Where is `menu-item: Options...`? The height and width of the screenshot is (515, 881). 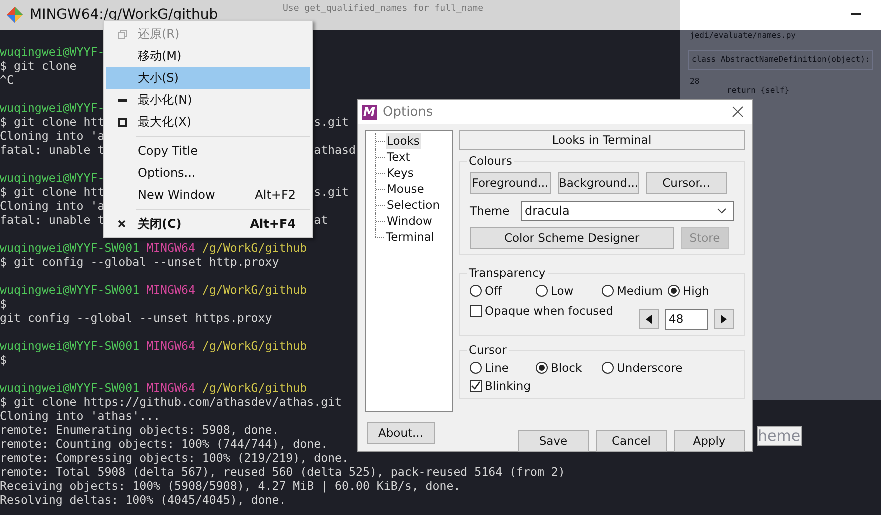
menu-item: Options... is located at coordinates (208, 173).